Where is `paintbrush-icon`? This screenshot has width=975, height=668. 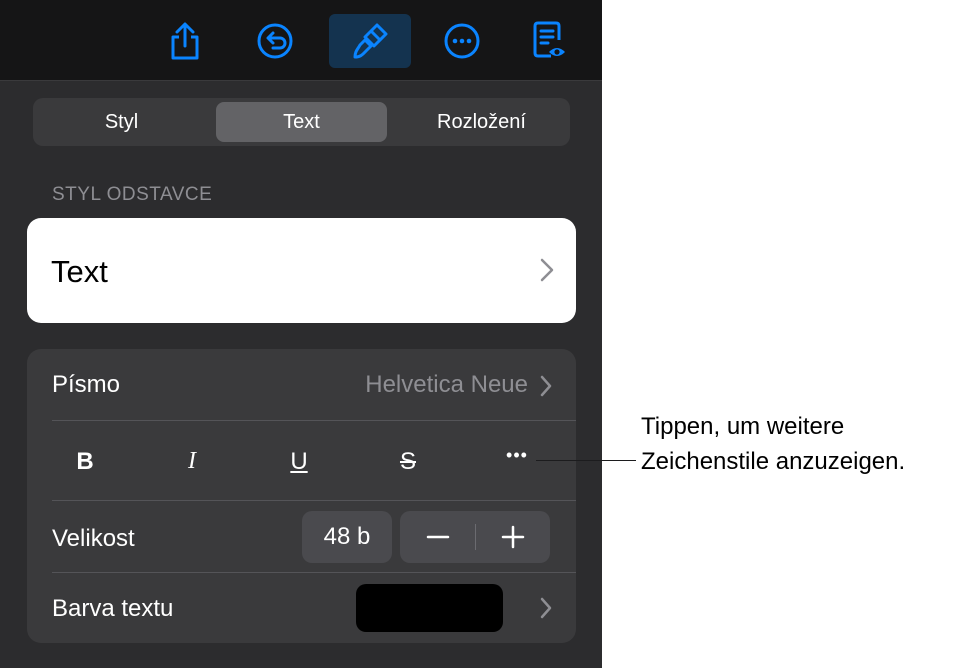 paintbrush-icon is located at coordinates (370, 41).